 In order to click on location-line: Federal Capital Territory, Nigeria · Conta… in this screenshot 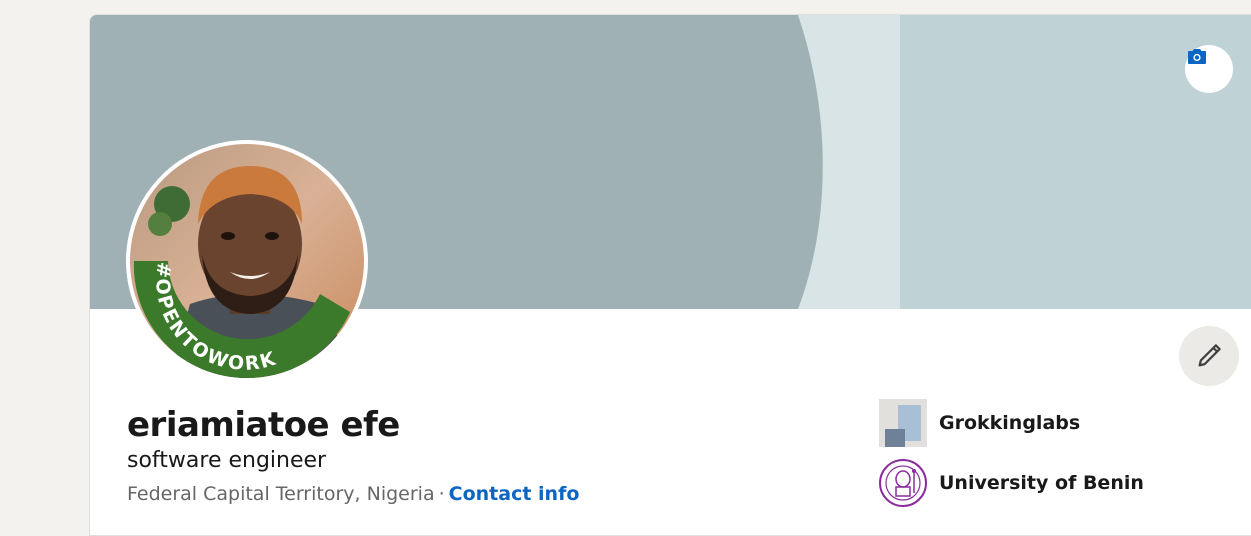, I will do `click(353, 494)`.